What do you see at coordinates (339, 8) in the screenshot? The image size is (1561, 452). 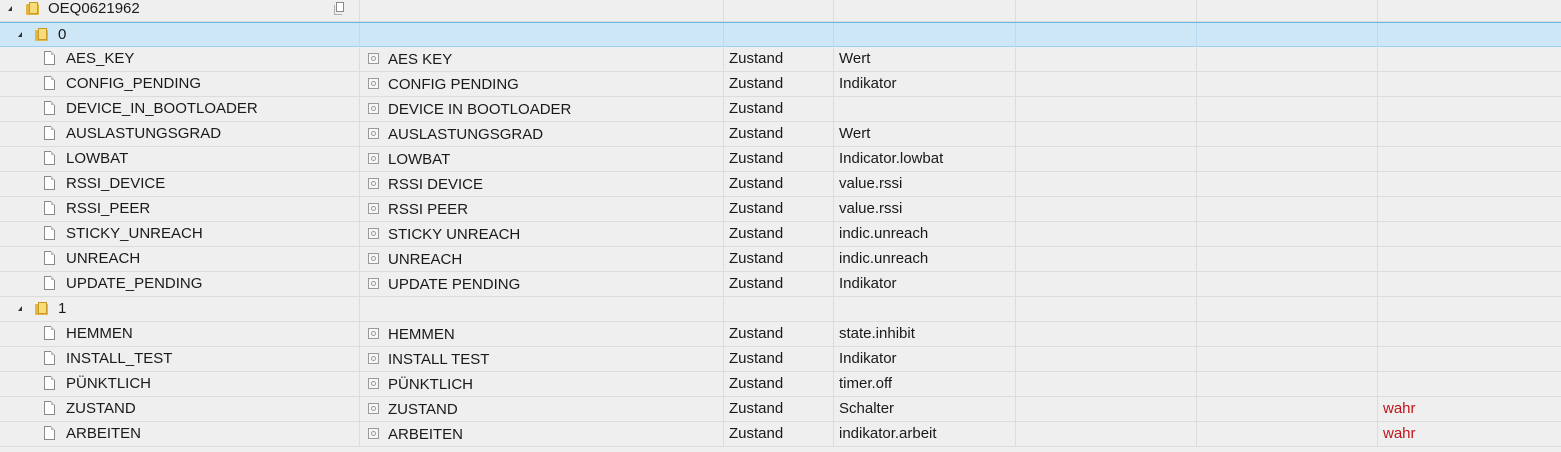 I see `copy-icon` at bounding box center [339, 8].